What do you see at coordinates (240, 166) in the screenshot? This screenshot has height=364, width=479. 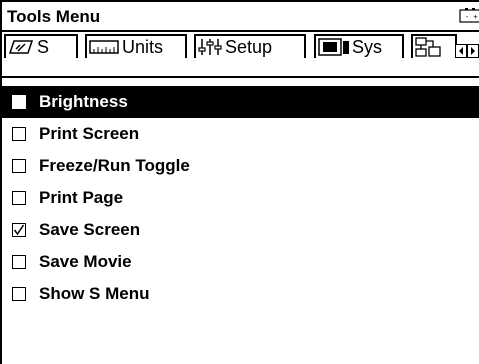 I see `menu-item-freeze-run-toggle: Freeze/Run Toggle` at bounding box center [240, 166].